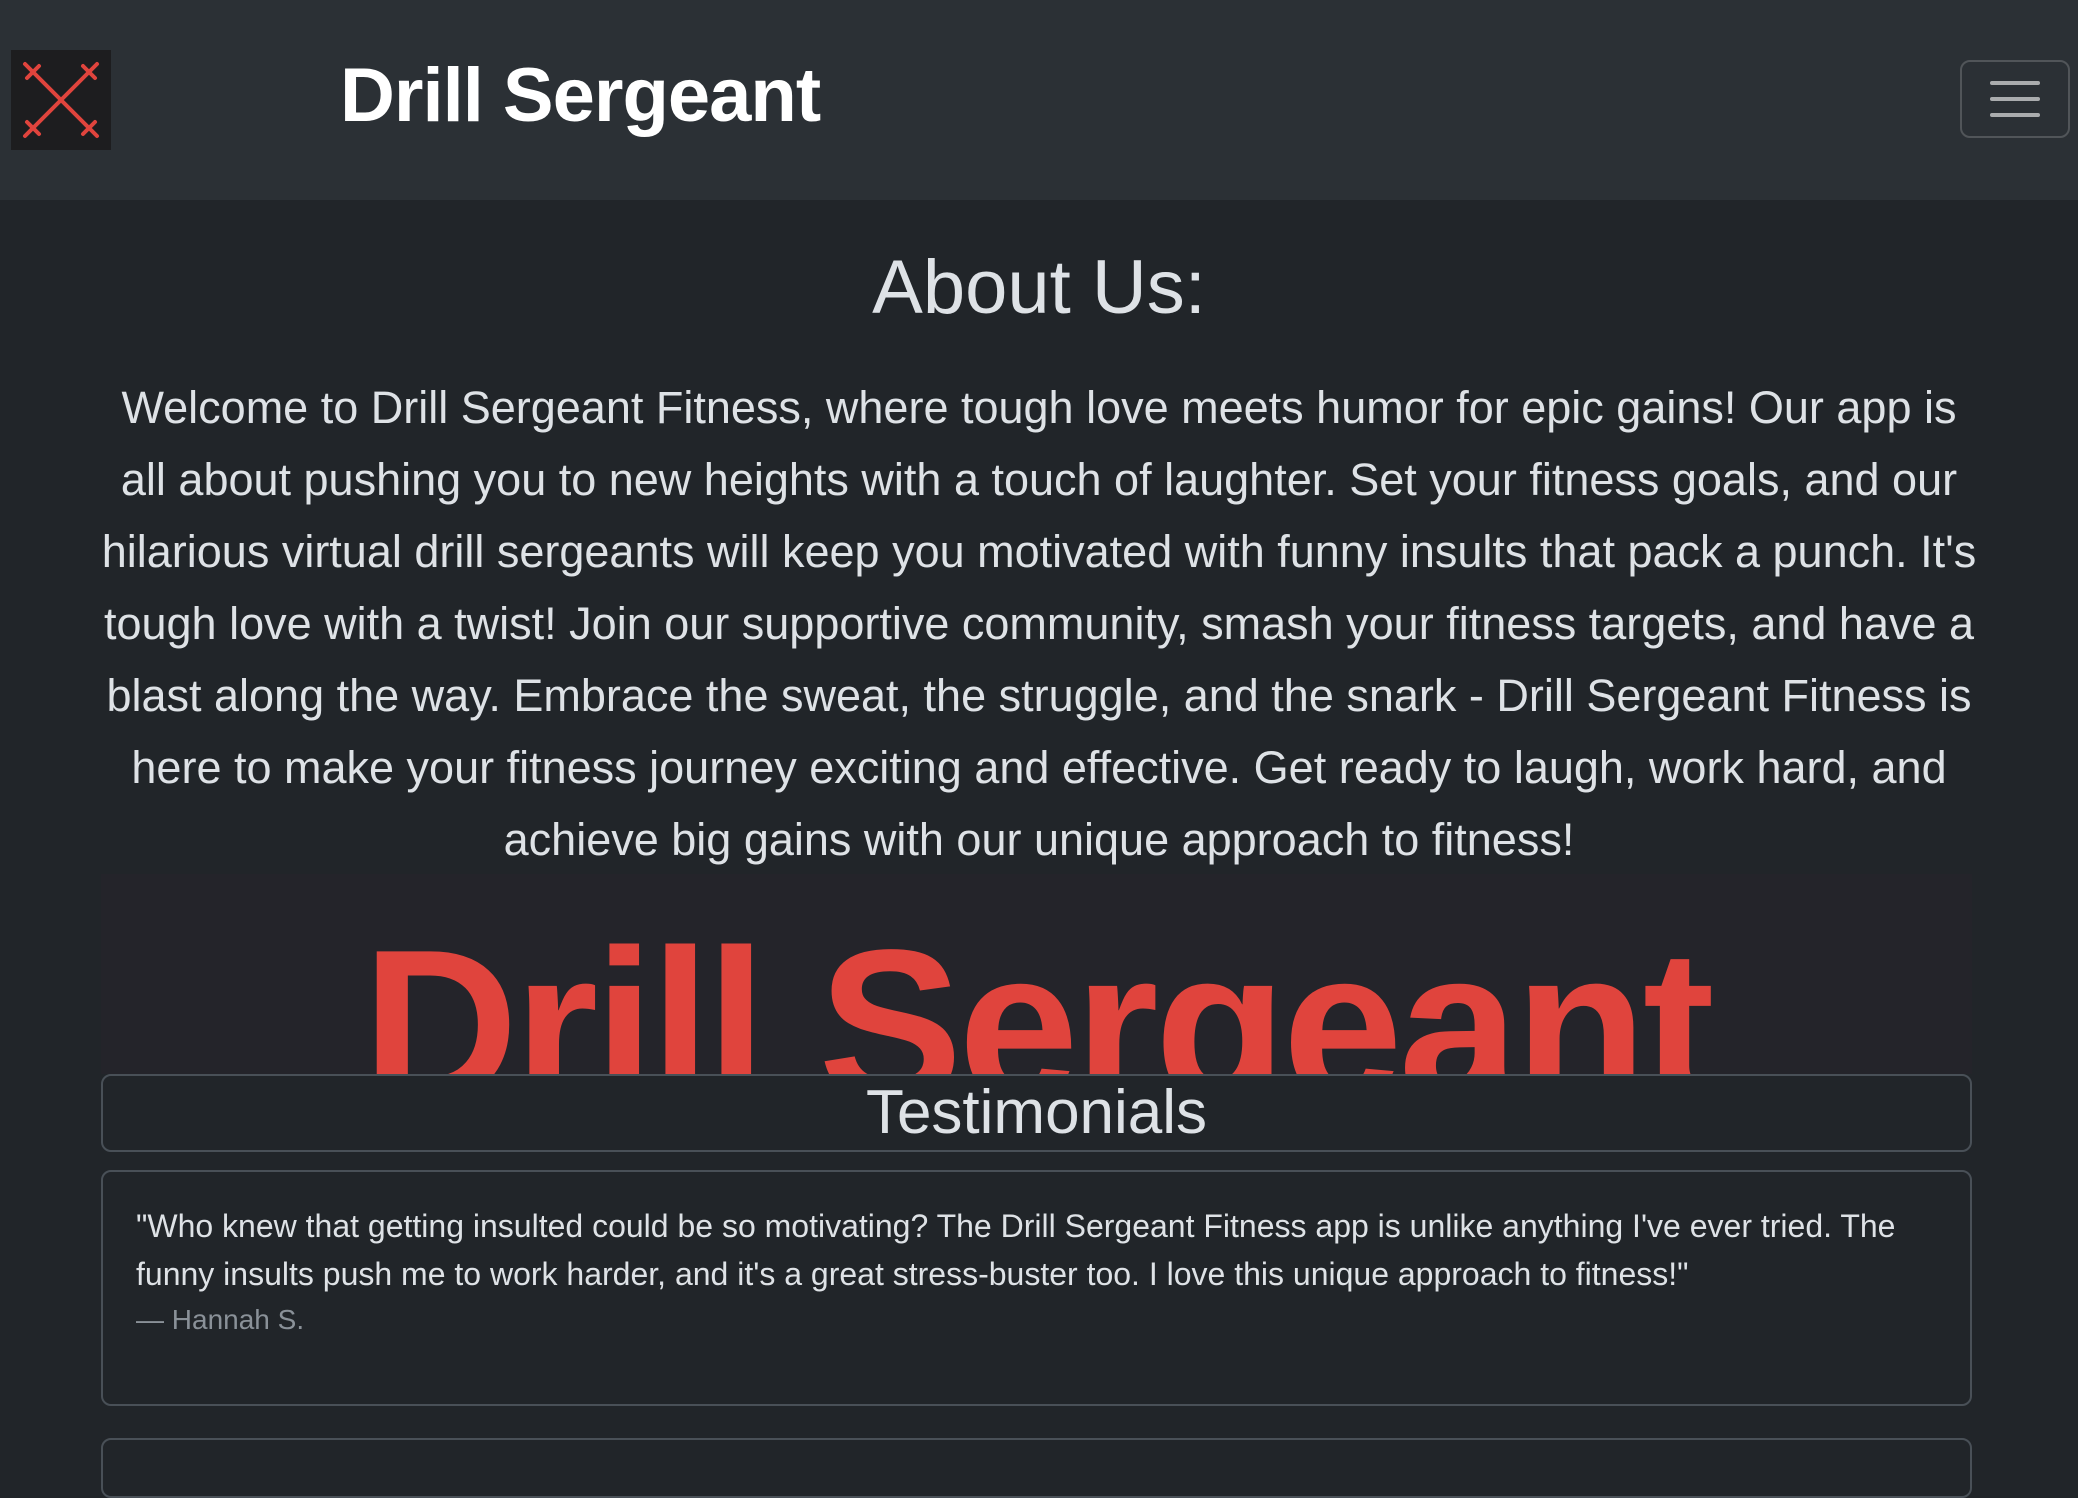  Describe the element at coordinates (580, 96) in the screenshot. I see `brand-title: Drill Sergeant` at that location.